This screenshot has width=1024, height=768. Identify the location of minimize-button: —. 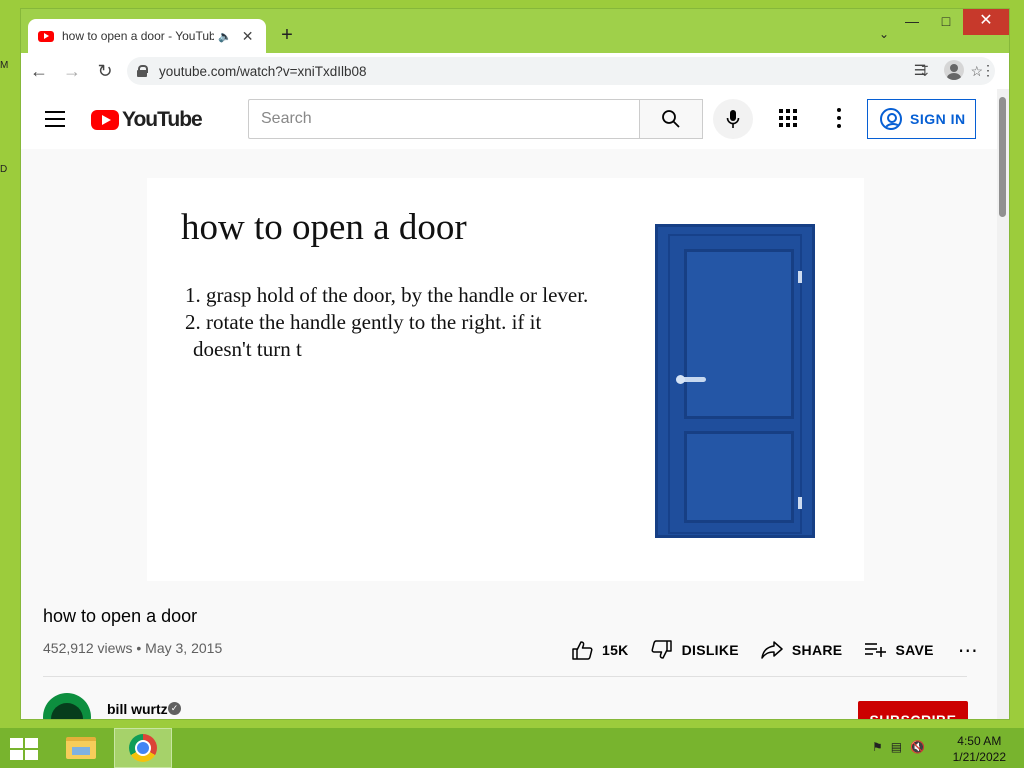
(912, 22).